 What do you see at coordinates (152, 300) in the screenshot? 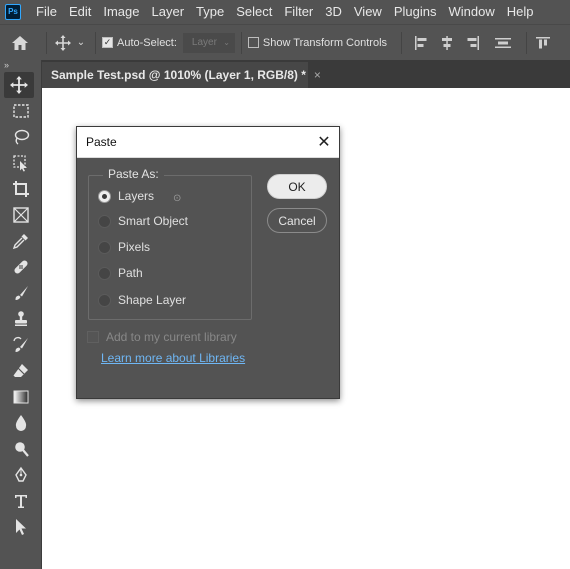
I see `radio-shape-layer-label: Shape Layer` at bounding box center [152, 300].